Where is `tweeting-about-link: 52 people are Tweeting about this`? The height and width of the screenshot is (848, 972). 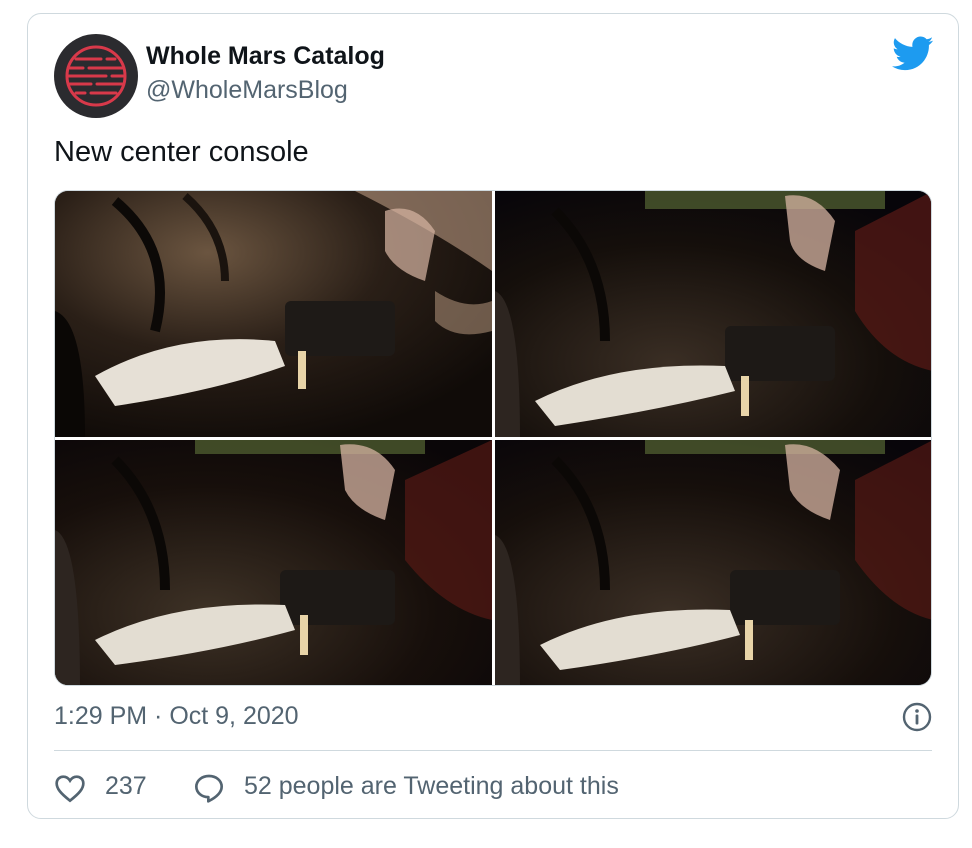
tweeting-about-link: 52 people are Tweeting about this is located at coordinates (431, 786).